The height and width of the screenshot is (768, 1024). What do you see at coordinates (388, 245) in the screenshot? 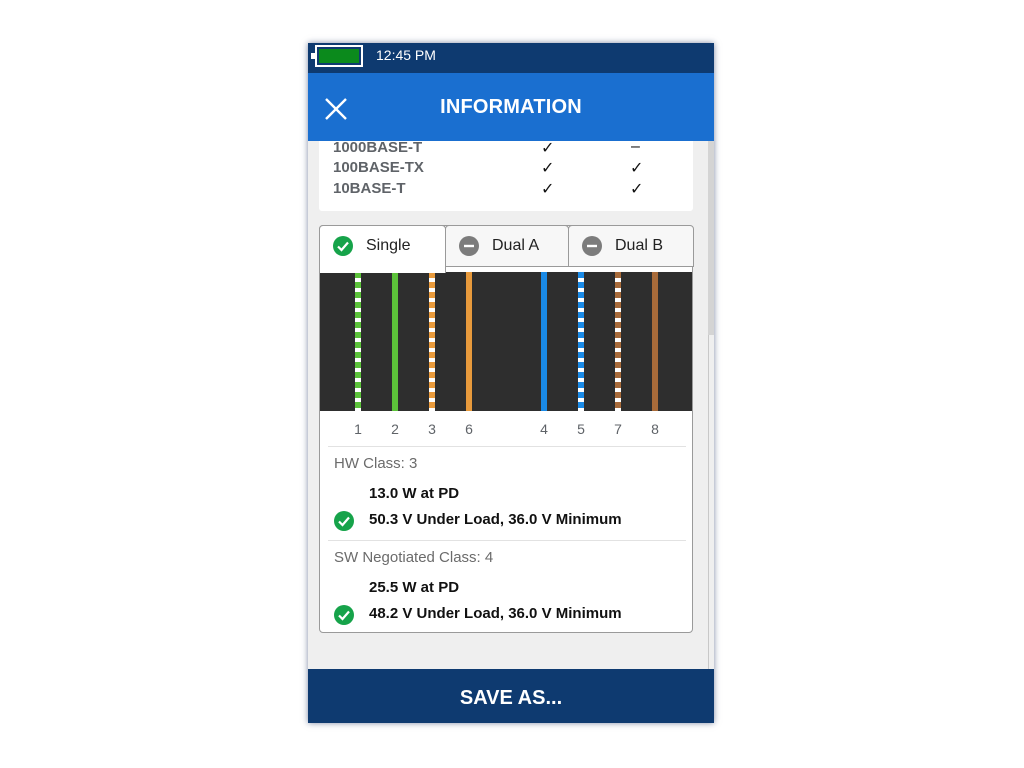
I see `tab-single-label: Single` at bounding box center [388, 245].